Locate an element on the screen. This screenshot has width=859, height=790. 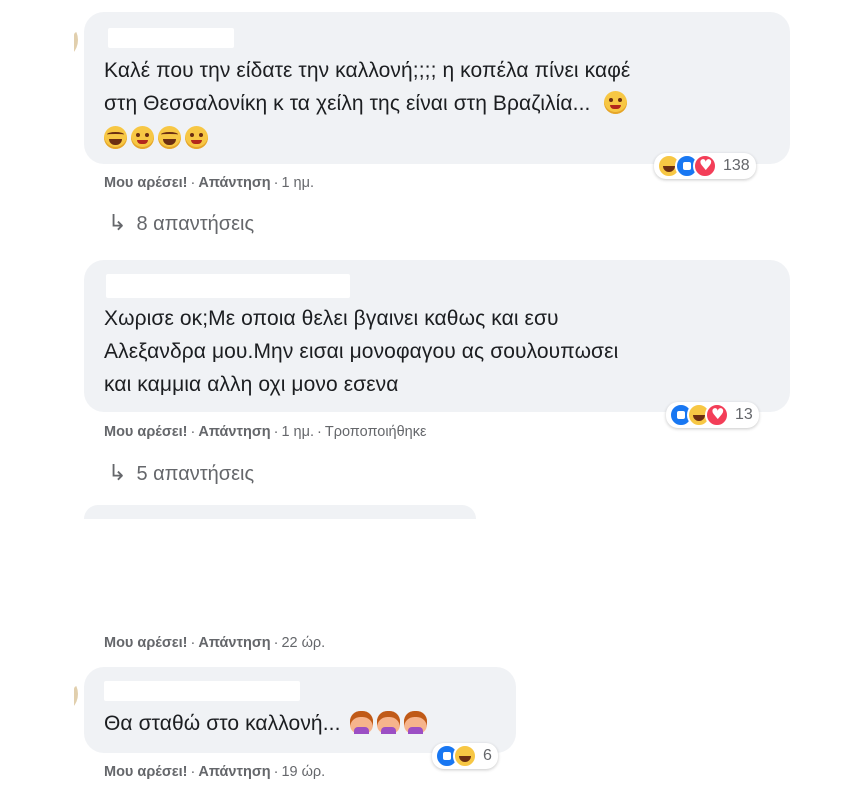
replies-count: 8 απαντήσεις is located at coordinates (195, 224).